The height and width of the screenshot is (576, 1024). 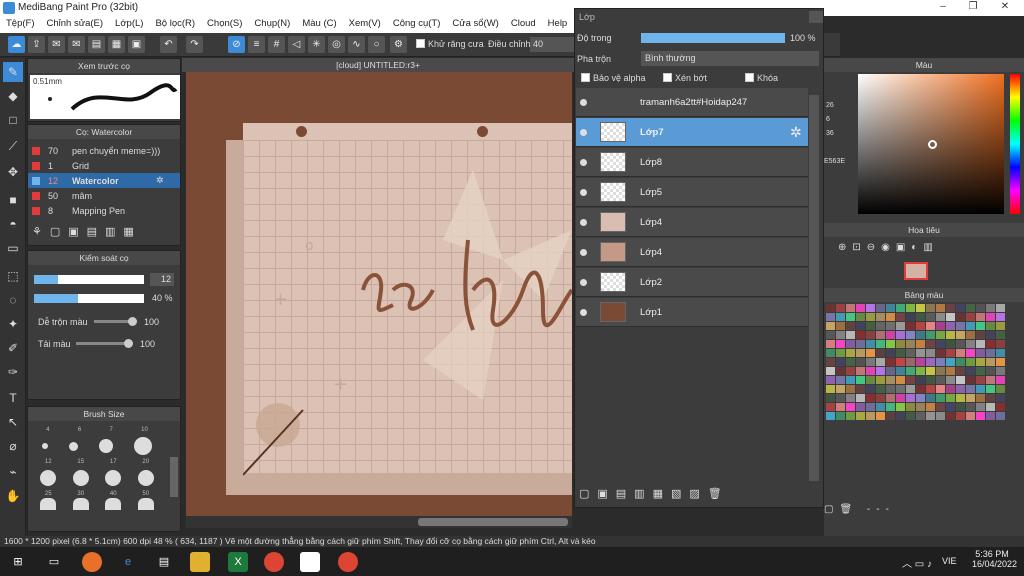 I want to click on gallery-icon: ▦, so click(x=116, y=44).